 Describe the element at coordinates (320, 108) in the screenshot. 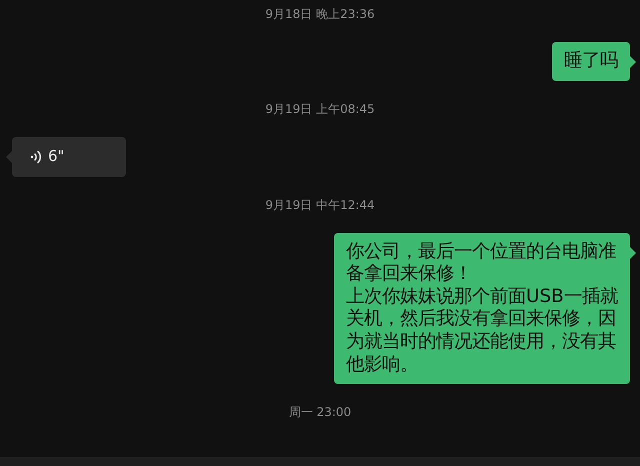

I see `timestamp: 9月19日 上午08:45` at that location.